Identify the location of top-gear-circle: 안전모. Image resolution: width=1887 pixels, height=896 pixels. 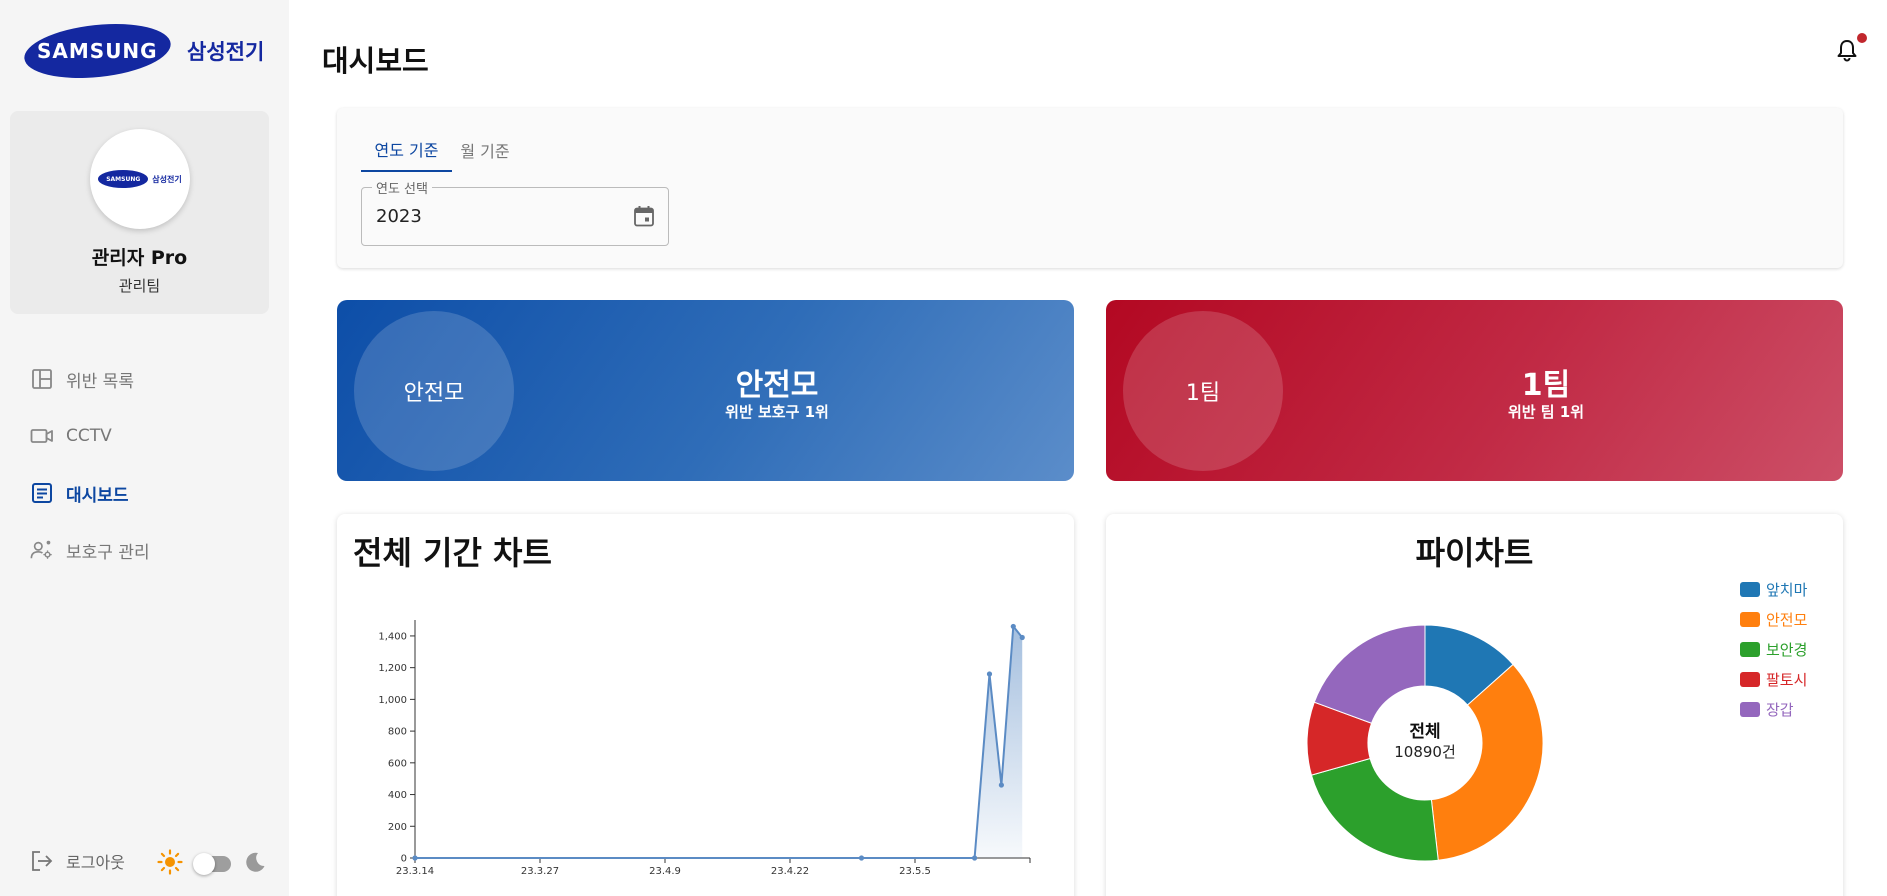
(434, 391).